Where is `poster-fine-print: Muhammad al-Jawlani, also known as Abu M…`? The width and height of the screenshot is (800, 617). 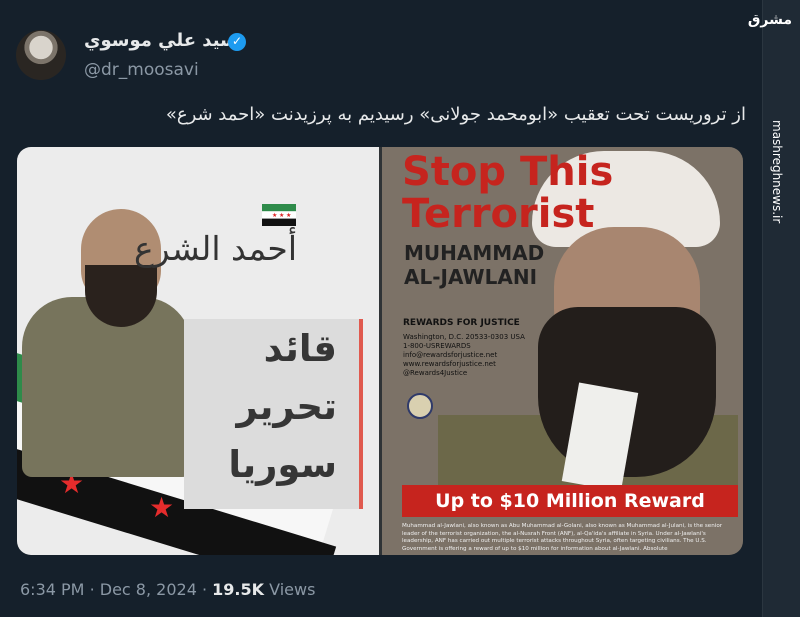
poster-fine-print: Muhammad al-Jawlani, also known as Abu M… is located at coordinates (562, 537).